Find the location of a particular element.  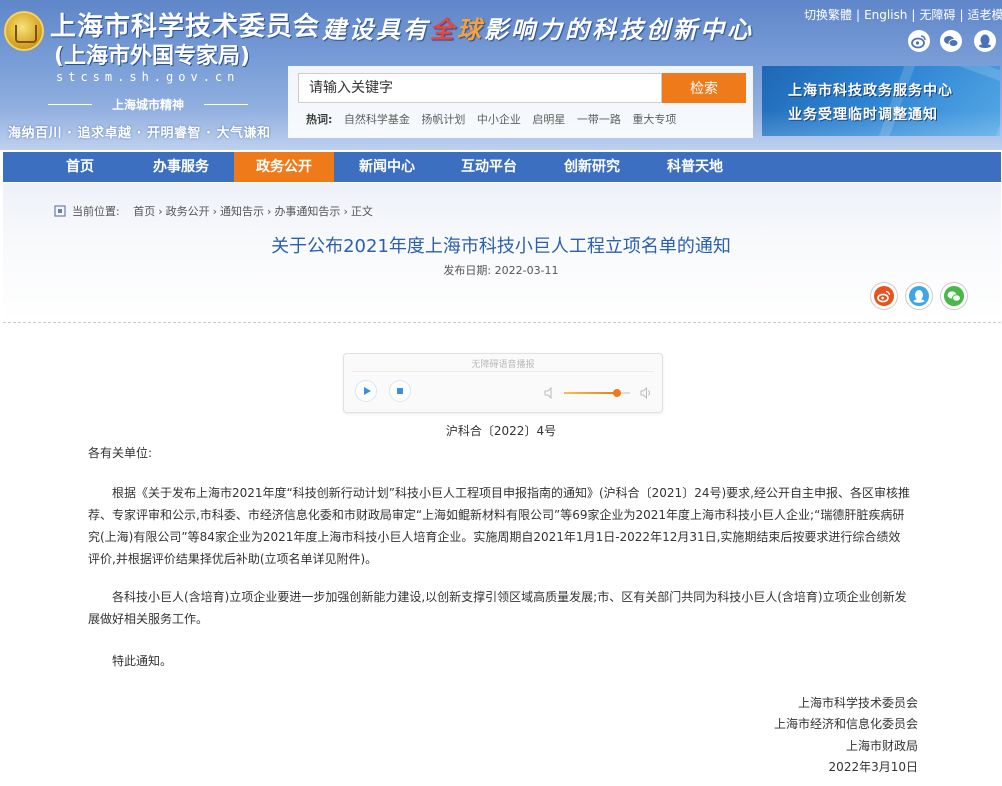

salutation: 各有关单位: is located at coordinates (120, 453).